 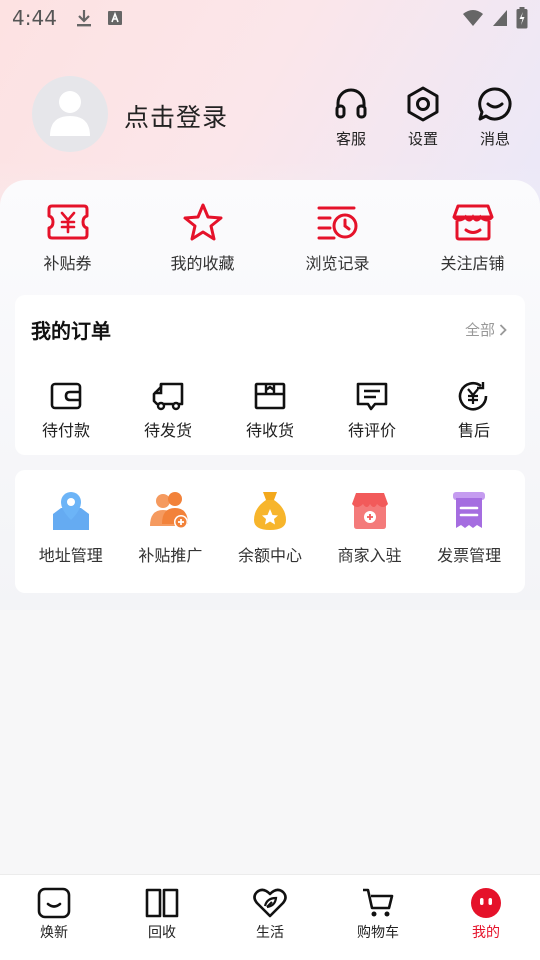 I want to click on nav-label: 购物车, so click(x=378, y=933).